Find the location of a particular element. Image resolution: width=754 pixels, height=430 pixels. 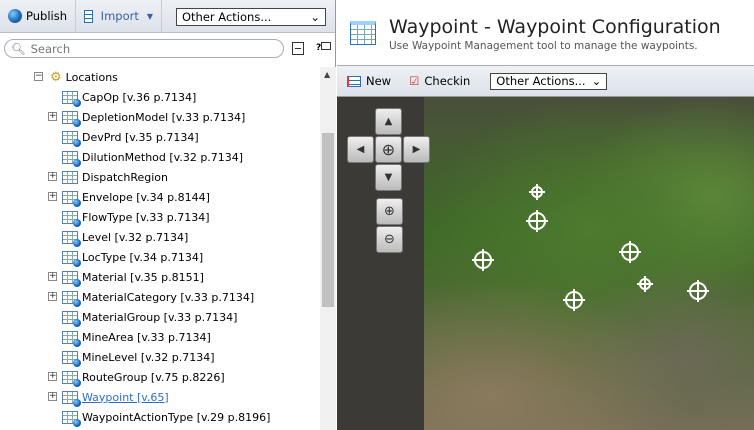

collapse-all-icon is located at coordinates (298, 48).